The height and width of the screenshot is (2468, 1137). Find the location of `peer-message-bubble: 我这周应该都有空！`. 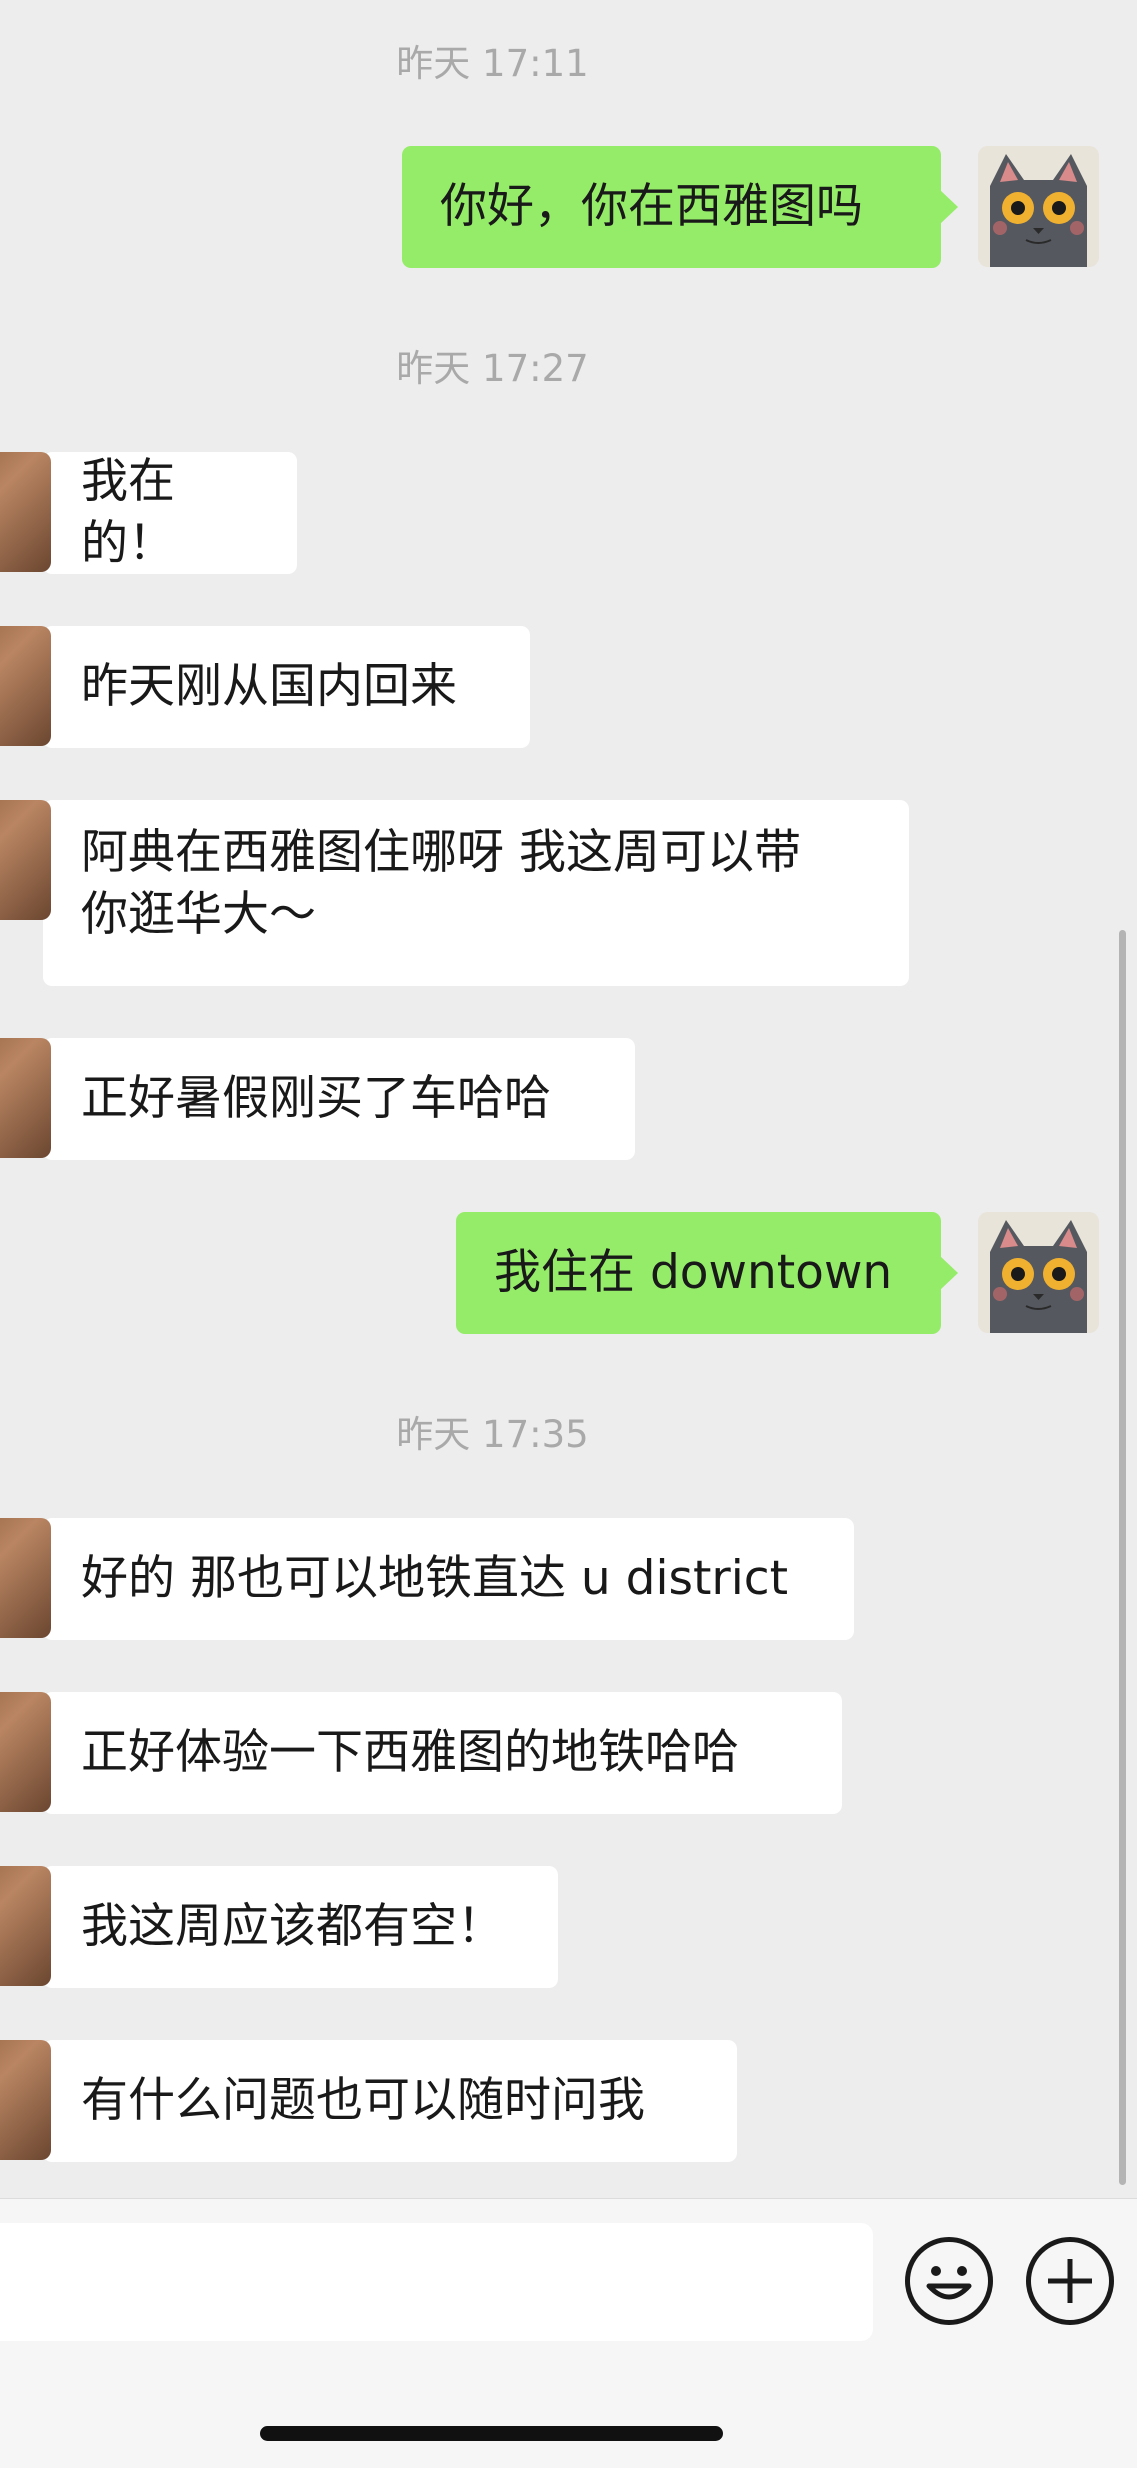

peer-message-bubble: 我这周应该都有空！ is located at coordinates (279, 1927).